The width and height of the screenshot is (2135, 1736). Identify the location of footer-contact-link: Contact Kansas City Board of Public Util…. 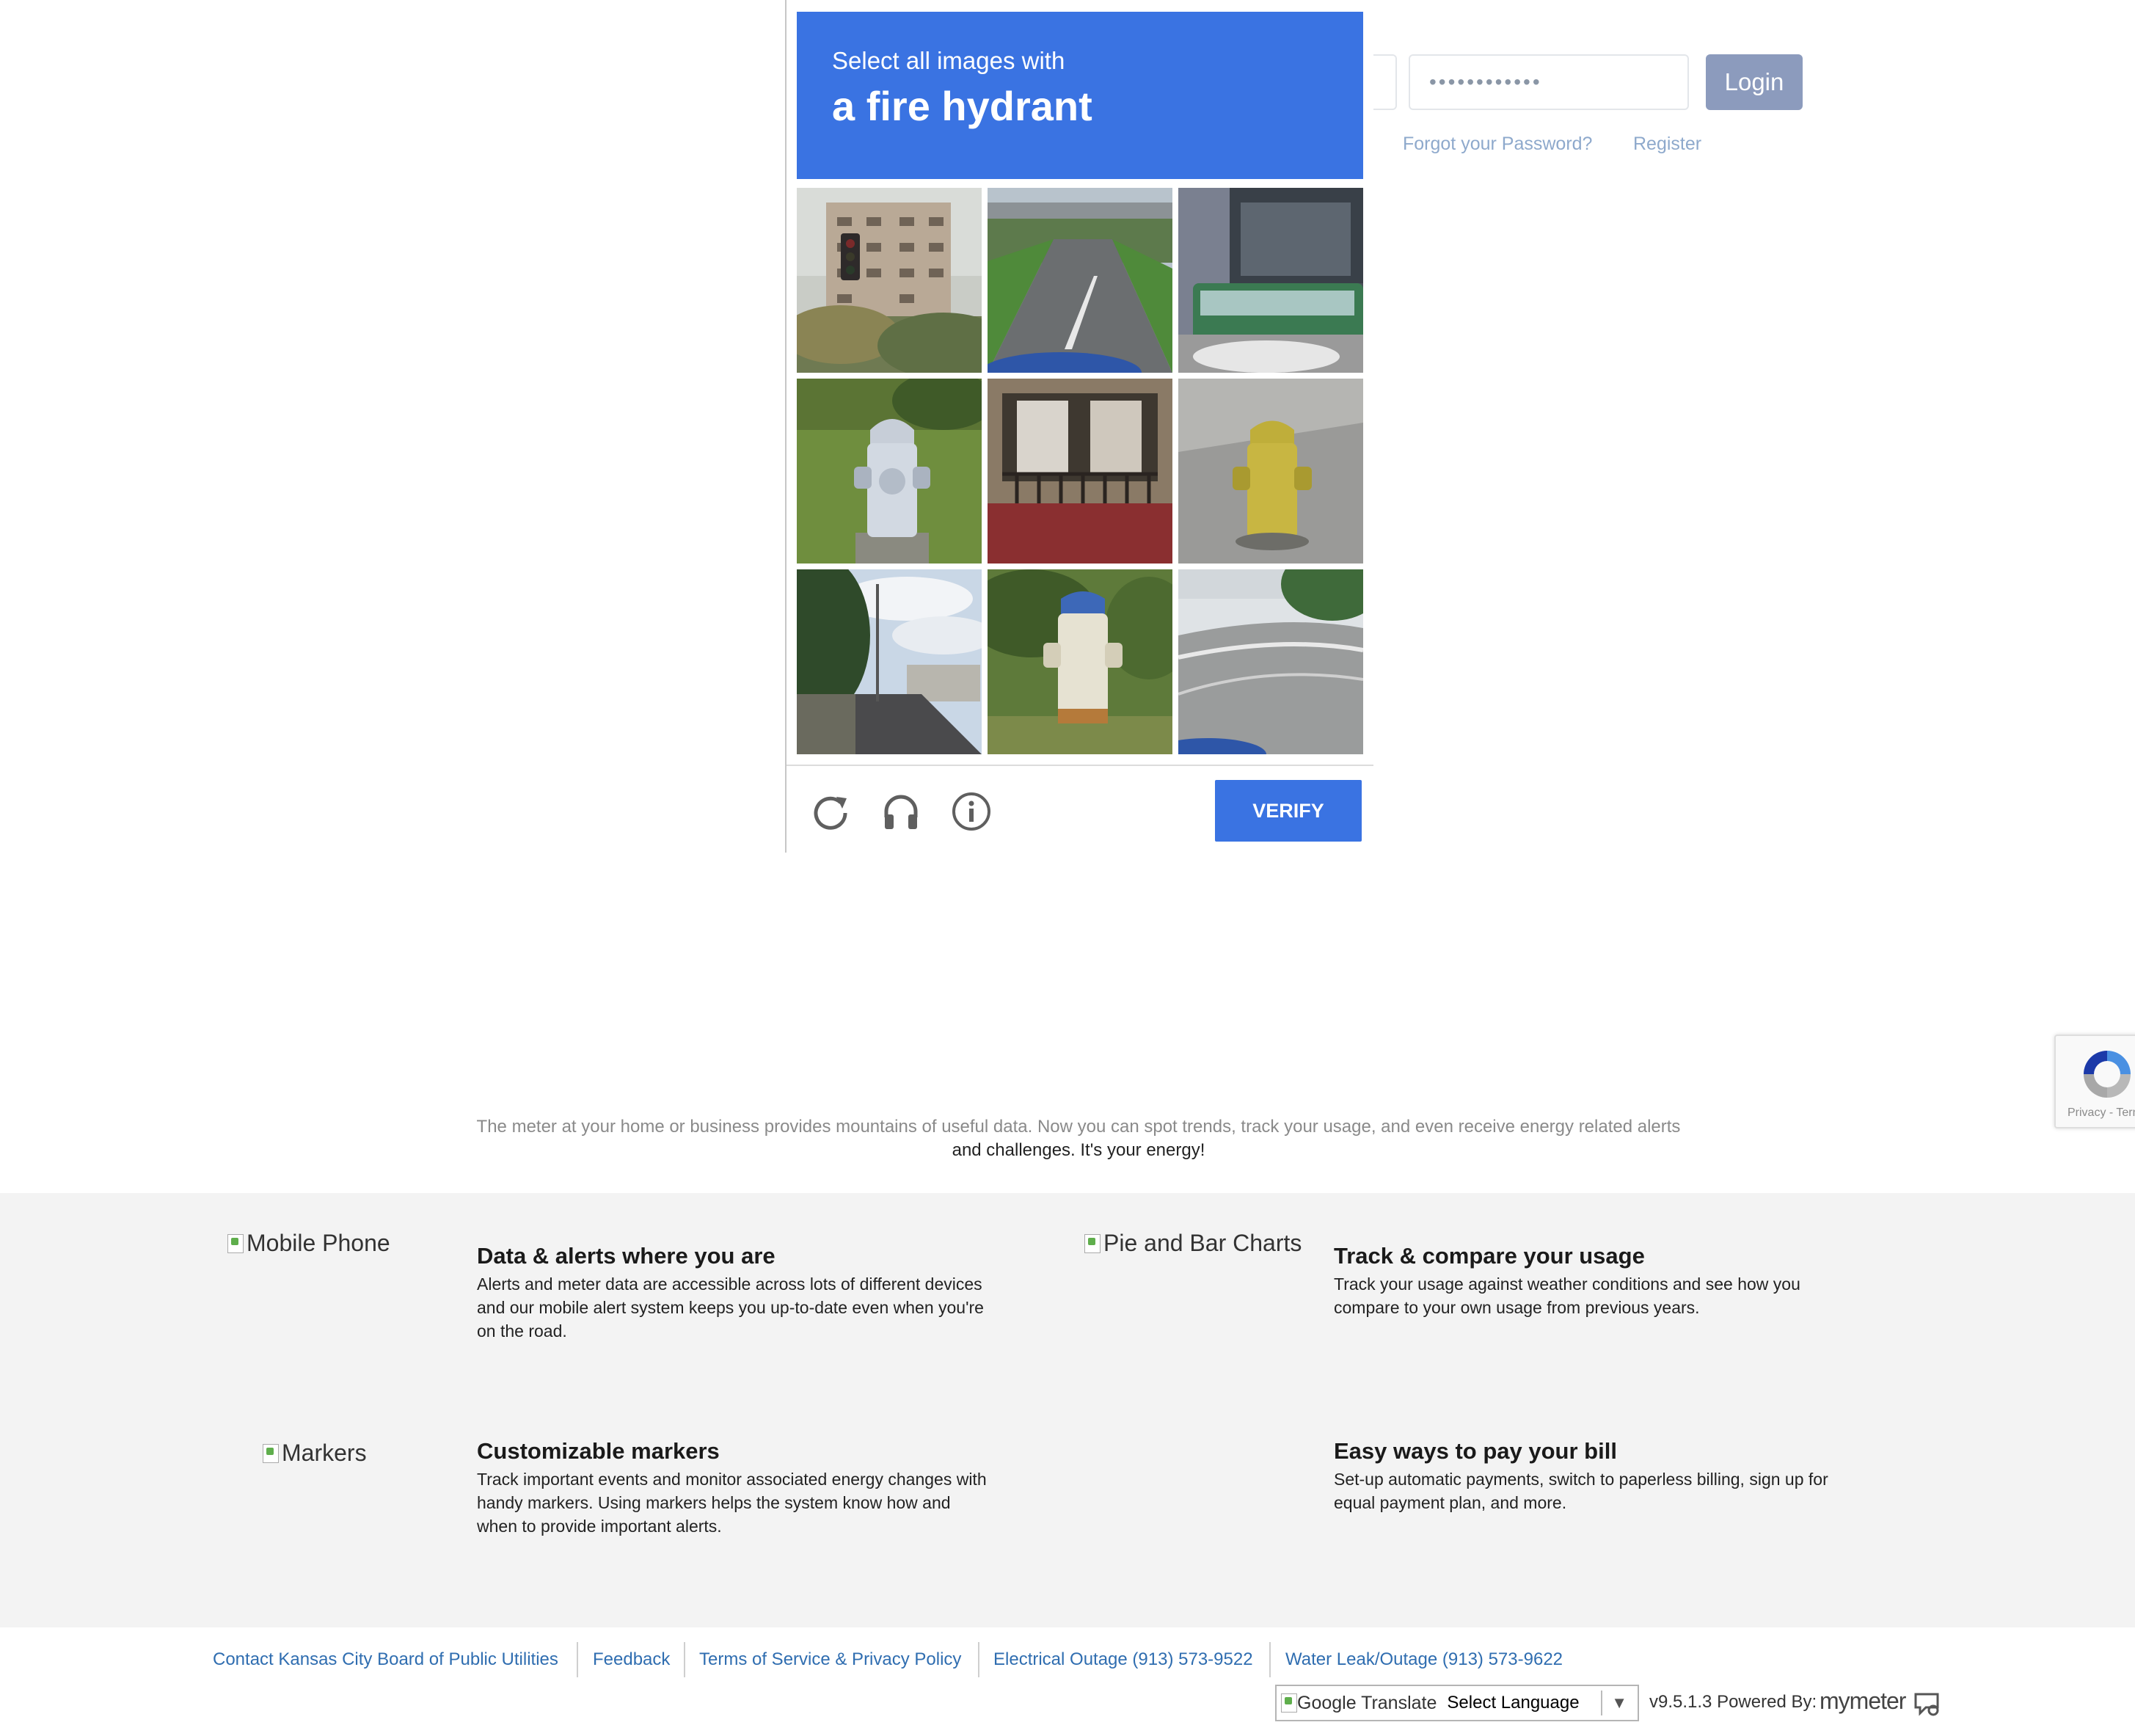
(385, 1659).